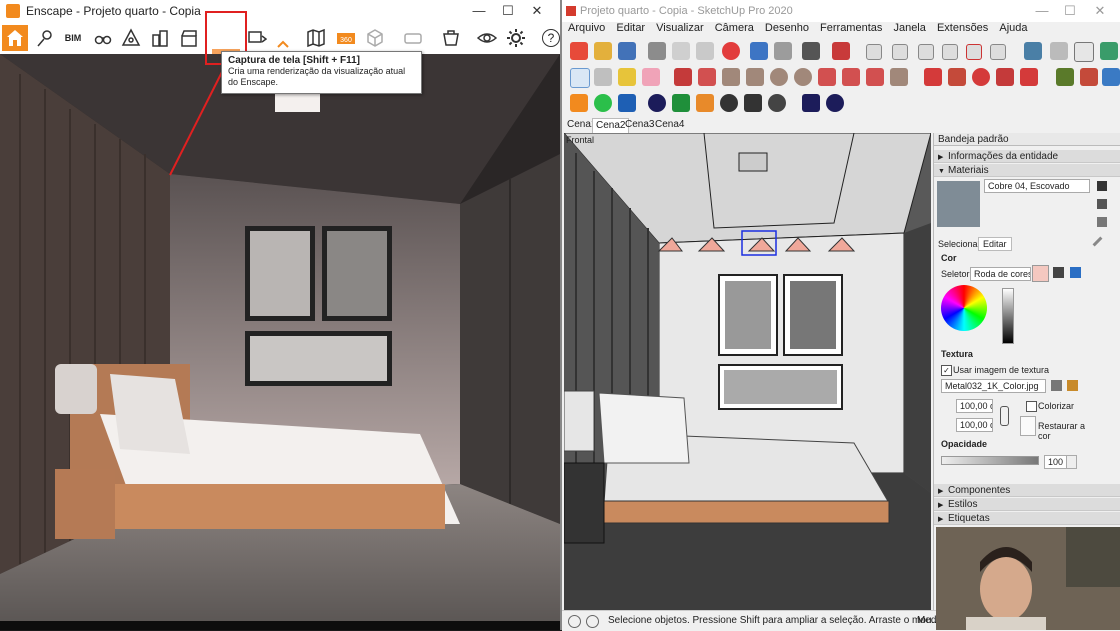 This screenshot has height=631, width=1120. What do you see at coordinates (316, 38) in the screenshot?
I see `map-button` at bounding box center [316, 38].